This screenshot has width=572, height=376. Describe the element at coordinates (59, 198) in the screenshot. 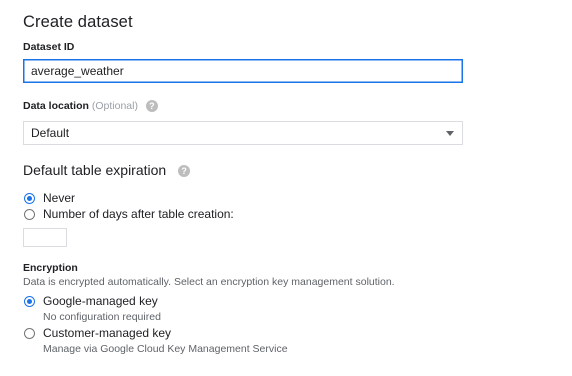

I see `expiration-never-label: Never` at that location.